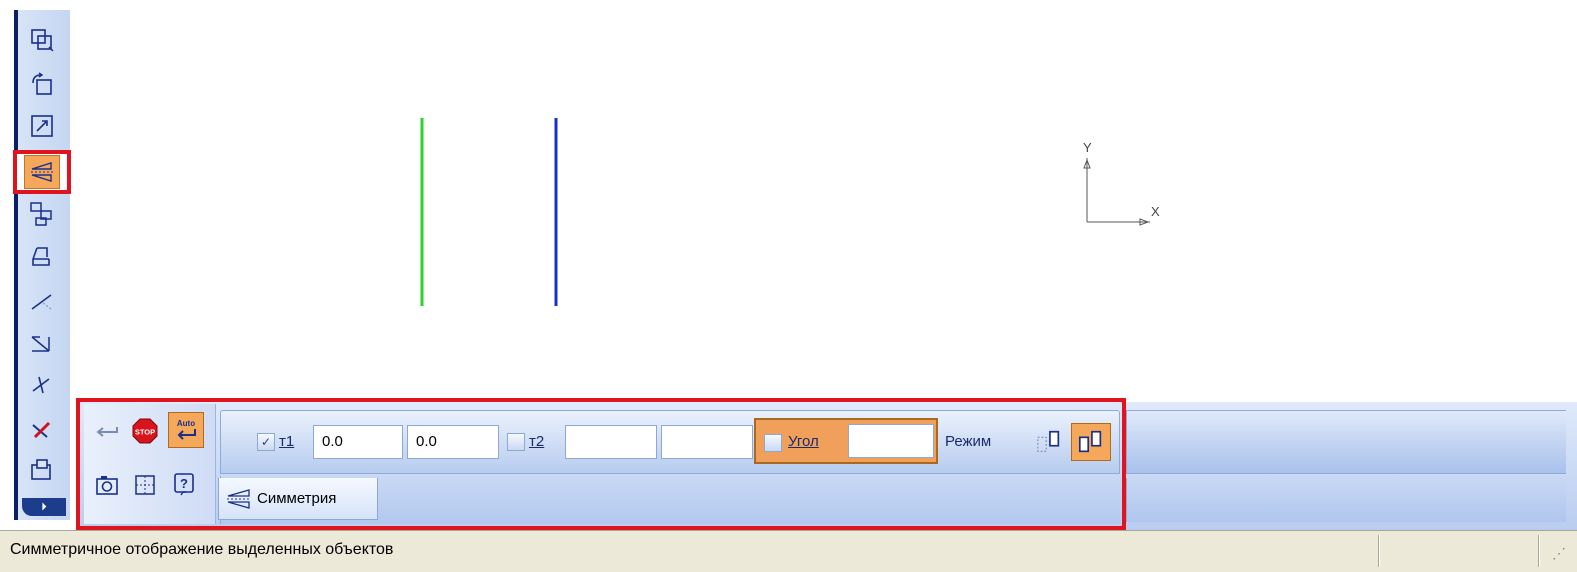 Image resolution: width=1577 pixels, height=572 pixels. I want to click on axis-x-label: X, so click(1155, 211).